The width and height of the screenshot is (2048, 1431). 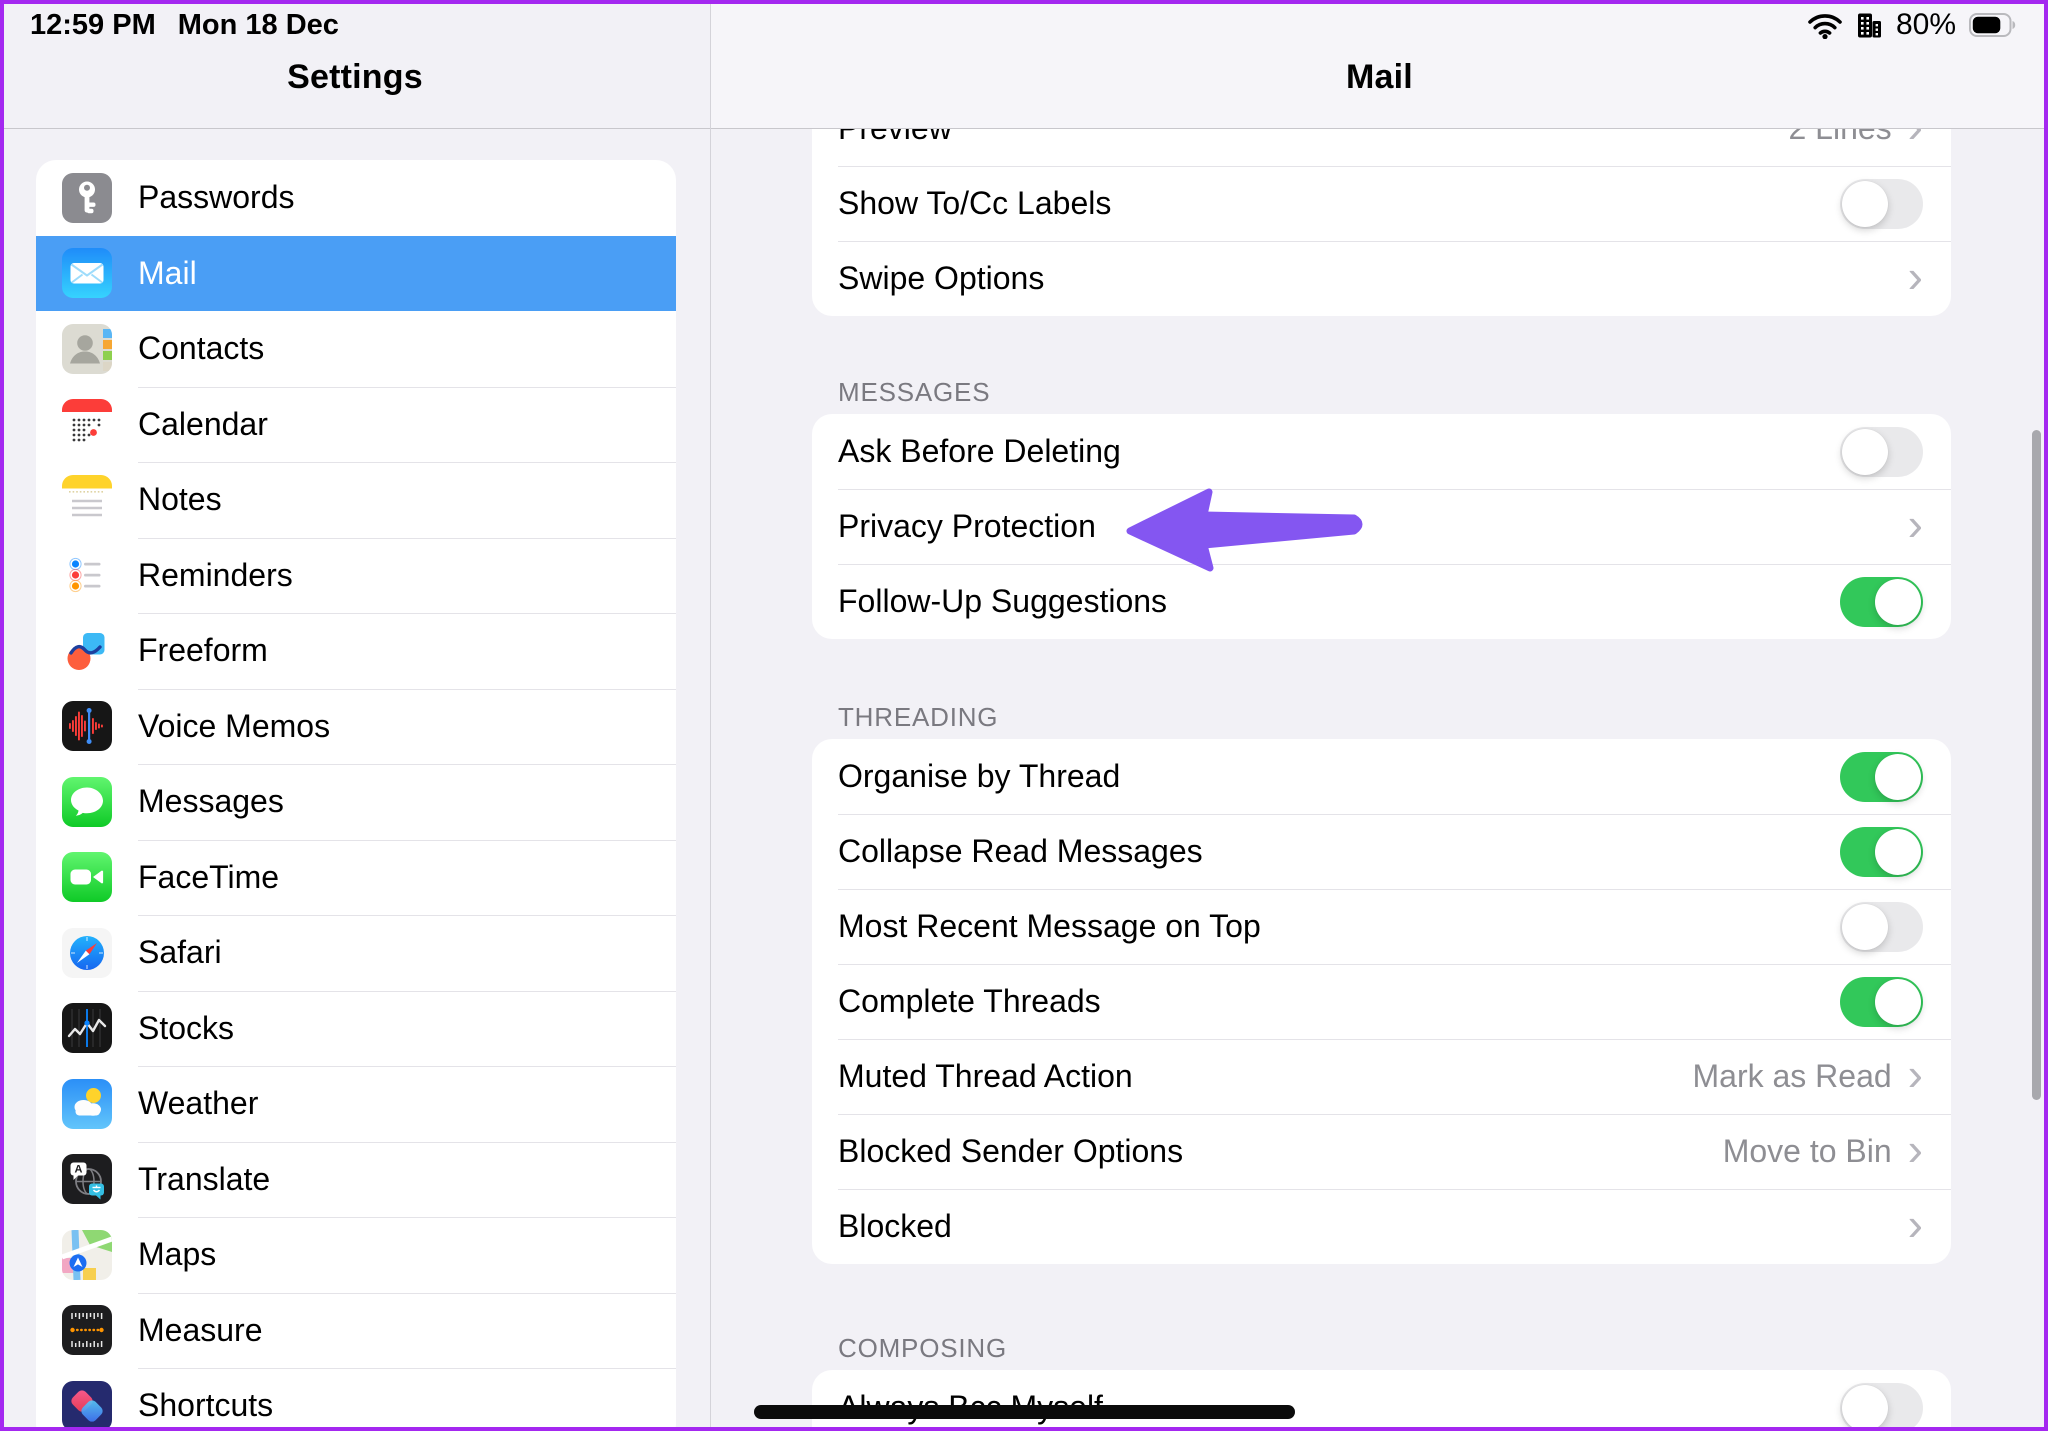 I want to click on row-blocked: Blocked ›, so click(x=1381, y=1226).